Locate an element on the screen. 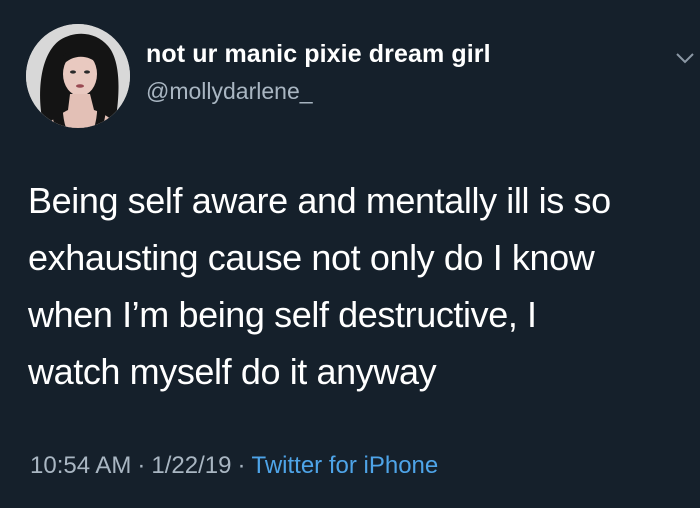 Image resolution: width=700 pixels, height=508 pixels. author-display-name: not ur manic pixie dream girl is located at coordinates (318, 54).